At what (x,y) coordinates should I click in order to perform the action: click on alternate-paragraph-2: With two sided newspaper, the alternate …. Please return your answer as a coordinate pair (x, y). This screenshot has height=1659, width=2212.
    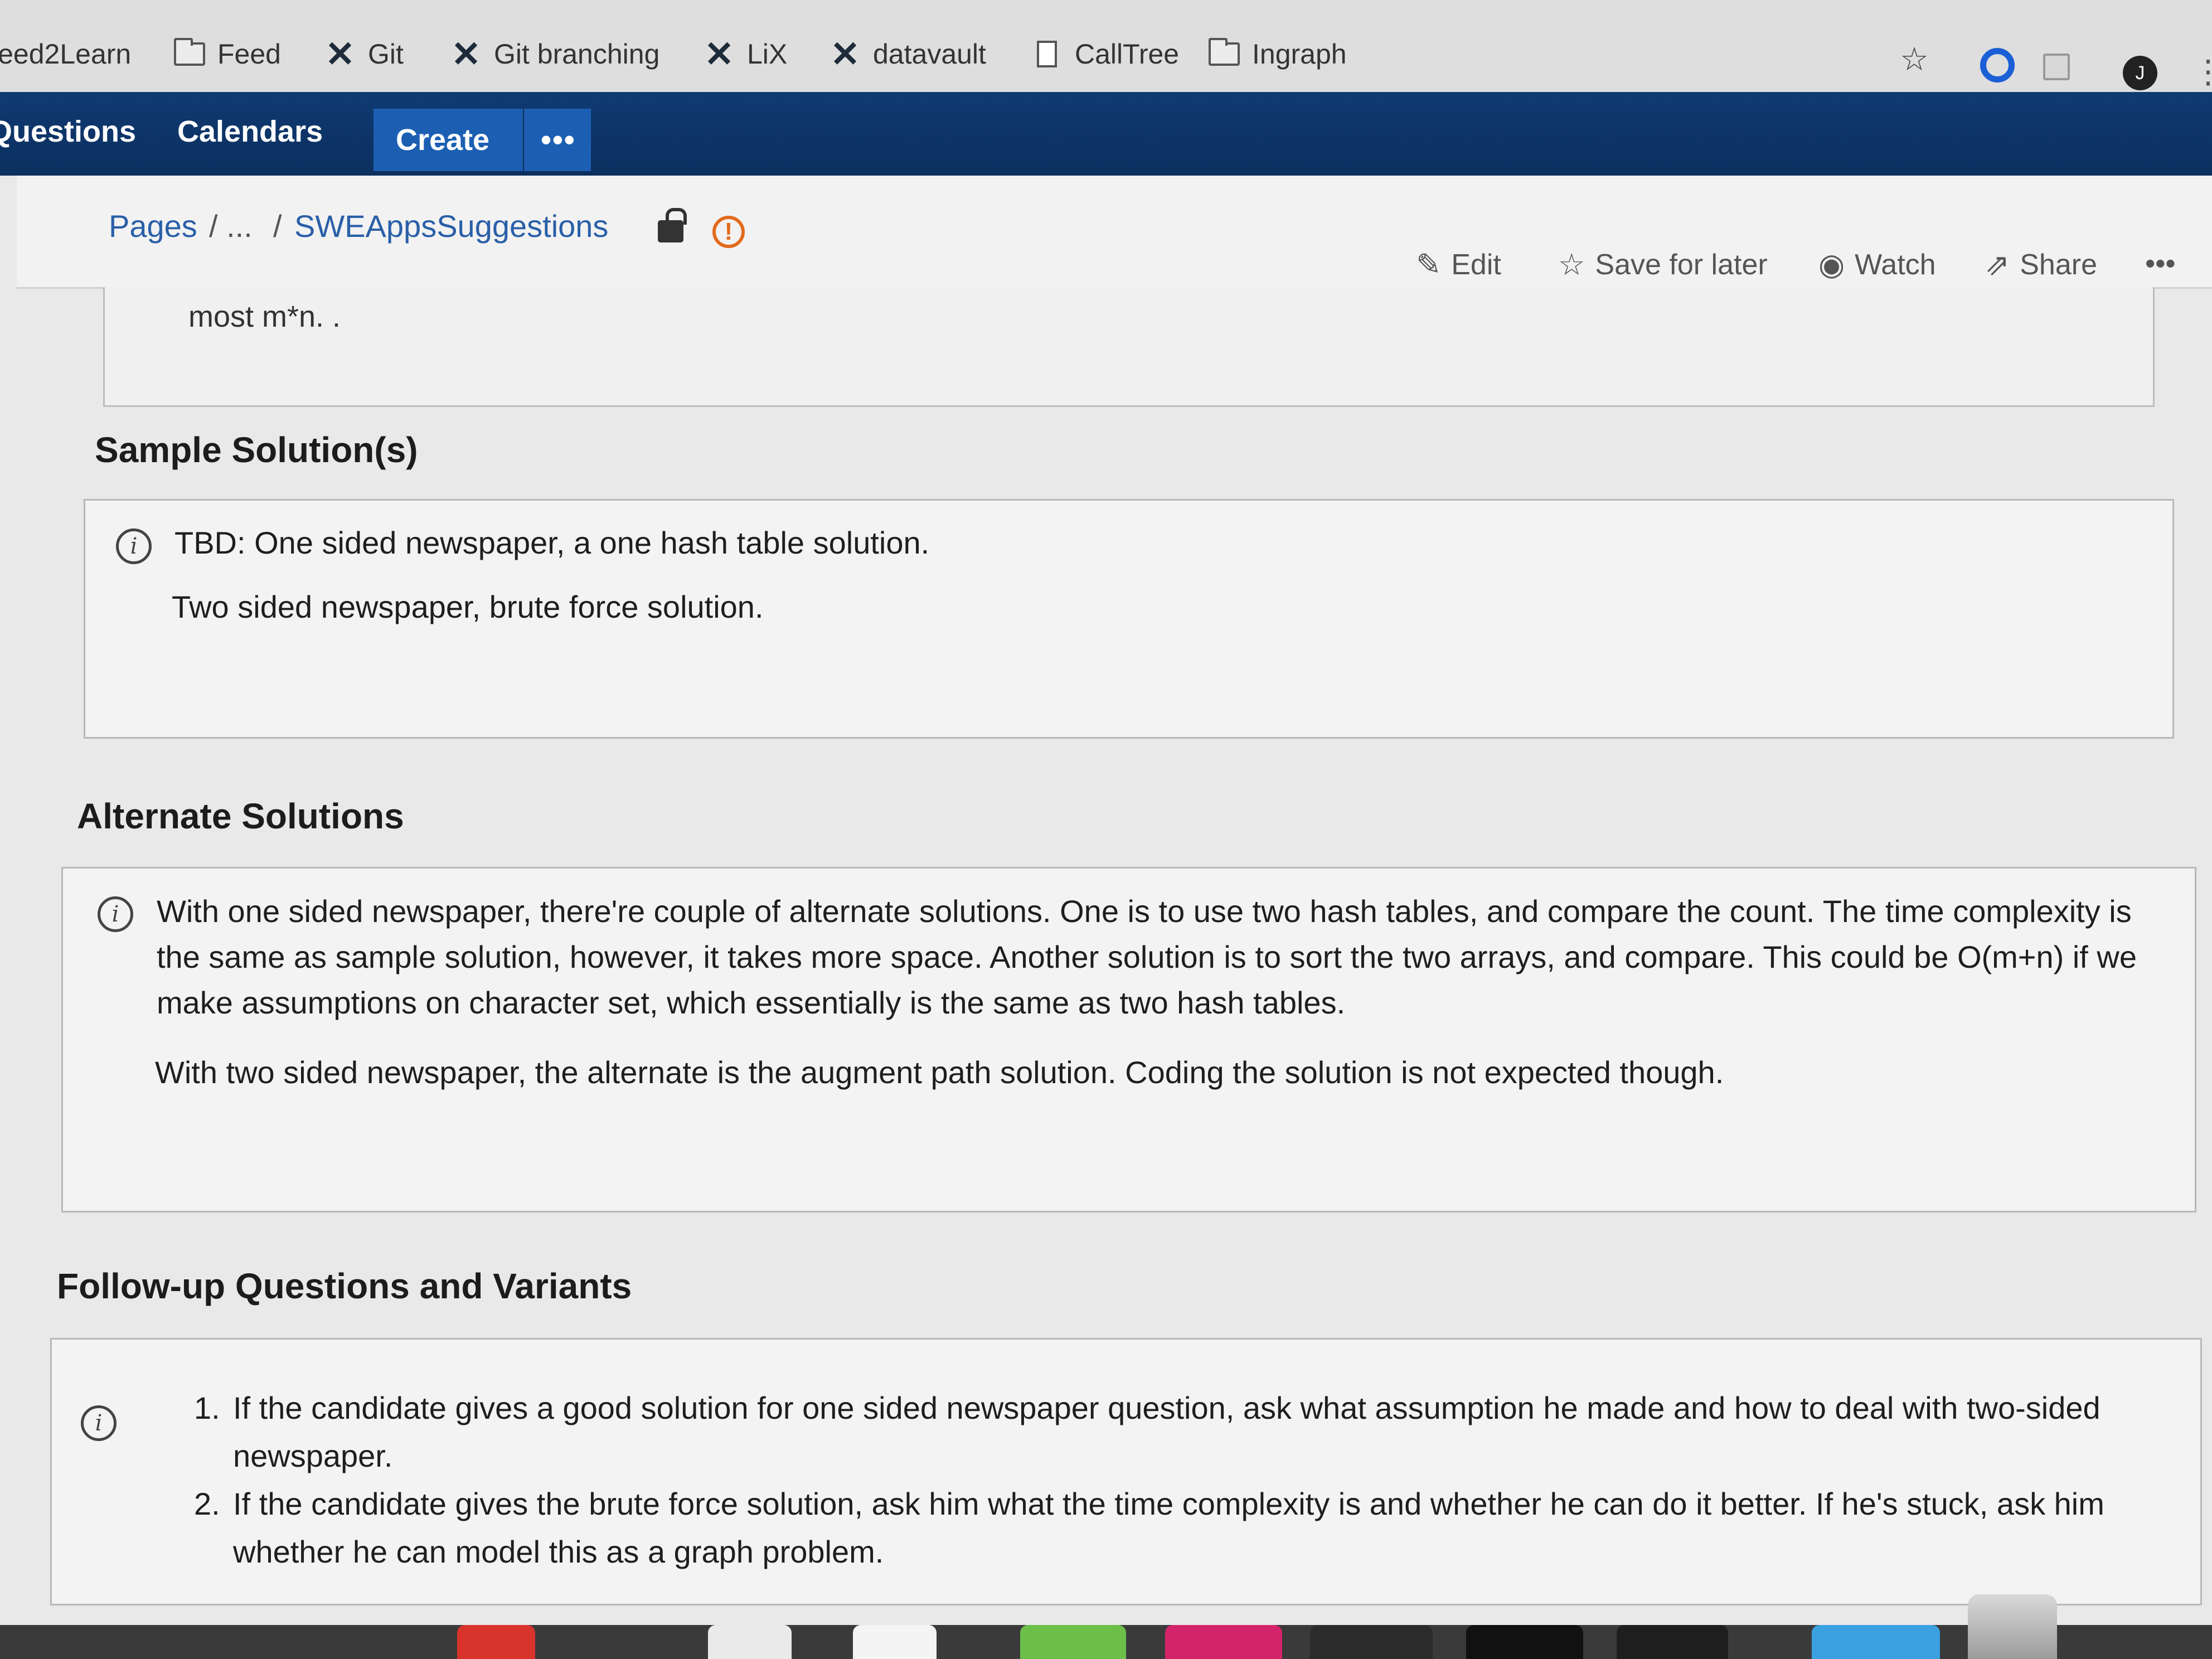
    Looking at the image, I should click on (939, 1072).